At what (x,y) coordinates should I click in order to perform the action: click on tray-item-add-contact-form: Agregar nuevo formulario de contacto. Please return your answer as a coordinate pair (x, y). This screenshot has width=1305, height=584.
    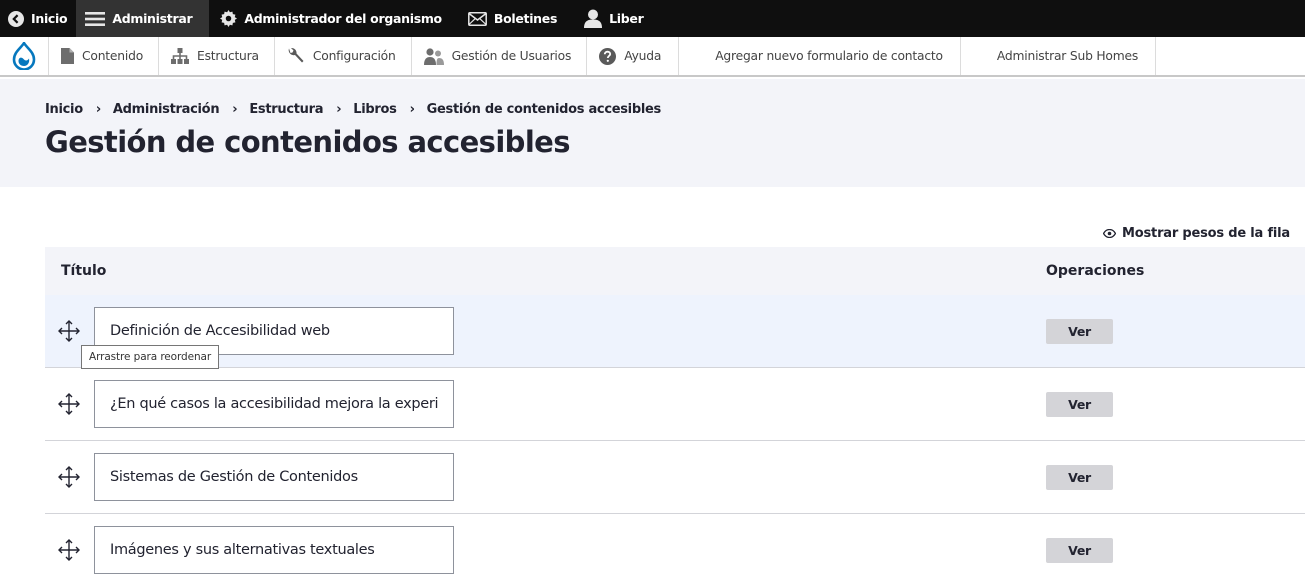
    Looking at the image, I should click on (820, 56).